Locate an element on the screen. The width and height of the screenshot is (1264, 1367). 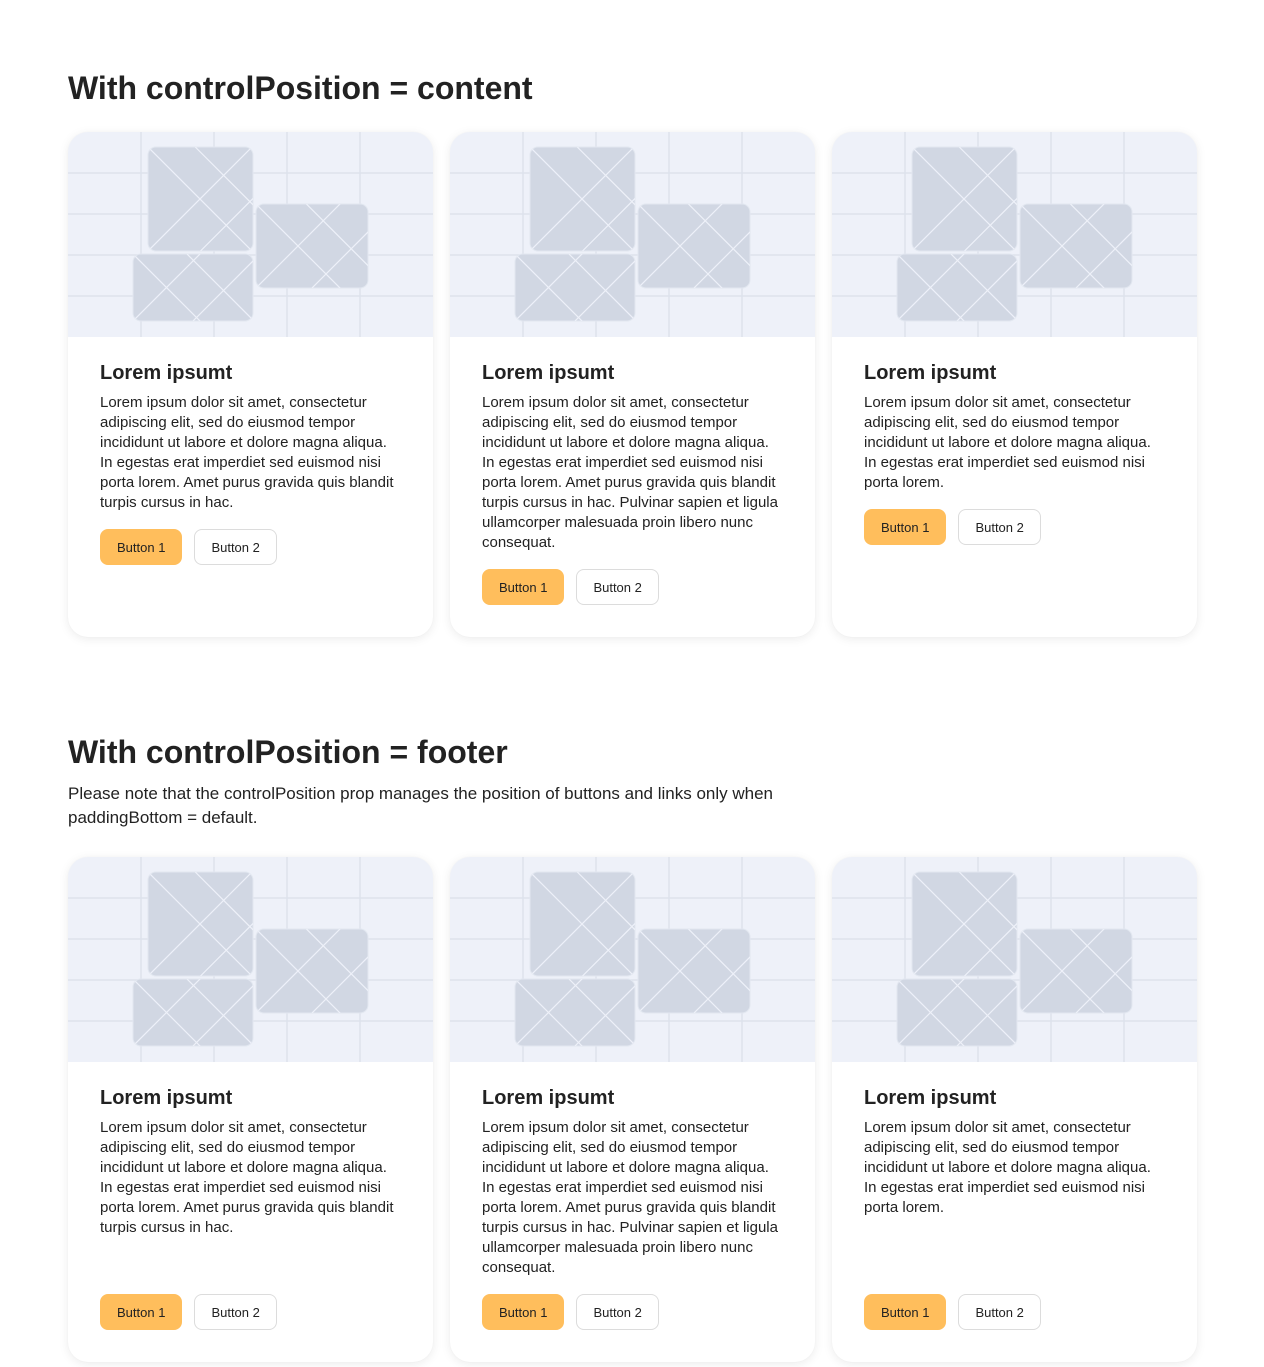
section-title: With controlPosition = content is located at coordinates (300, 88).